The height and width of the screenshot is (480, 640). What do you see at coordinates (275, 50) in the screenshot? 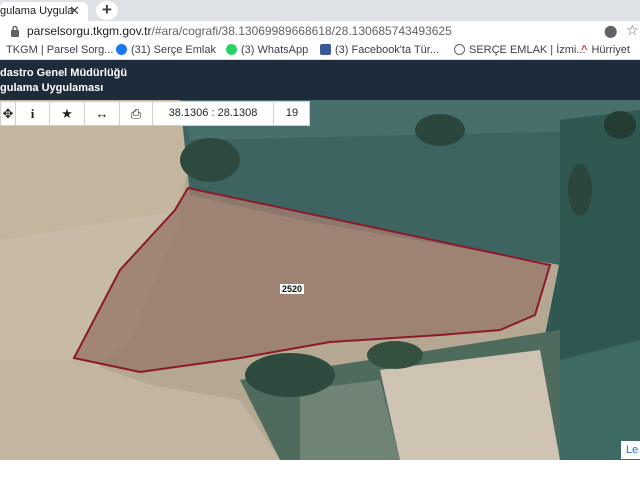
I see `bookmark-label: (3) WhatsApp` at bounding box center [275, 50].